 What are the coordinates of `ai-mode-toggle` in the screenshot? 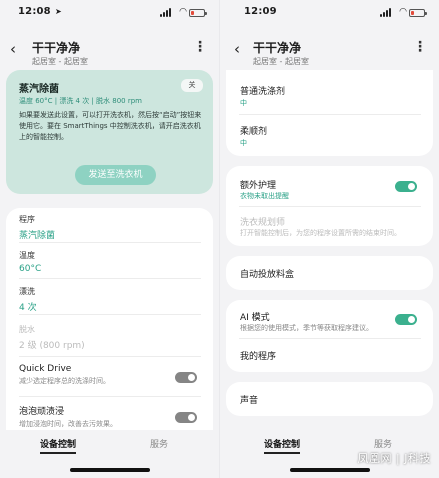 It's located at (406, 319).